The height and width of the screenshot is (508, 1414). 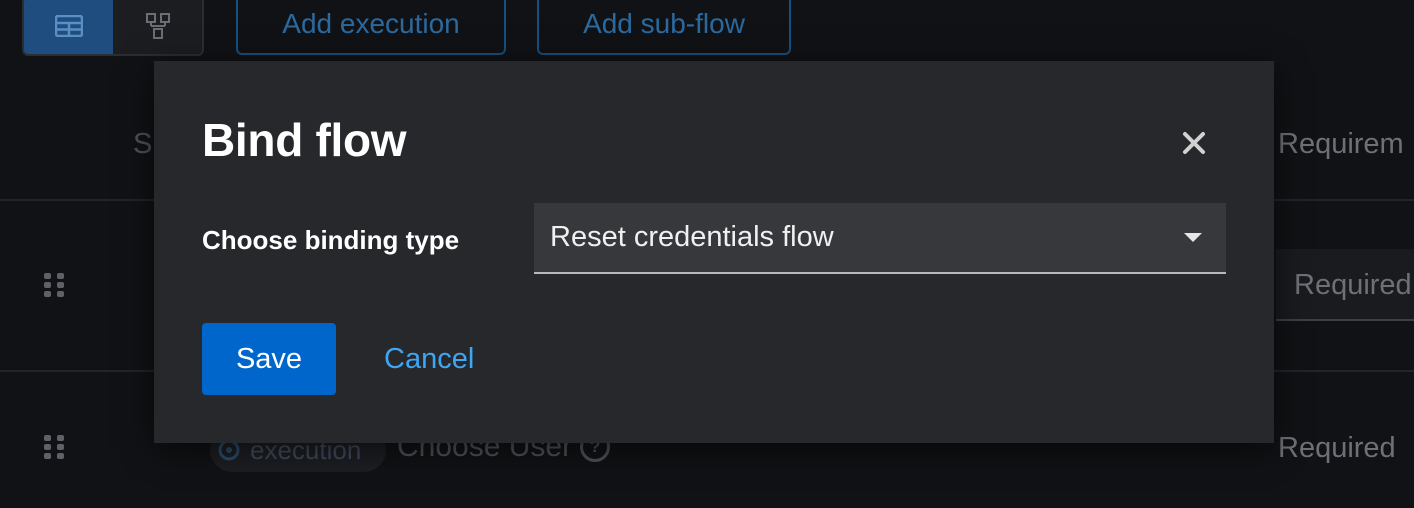 What do you see at coordinates (371, 27) in the screenshot?
I see `add-execution-button: Add execution` at bounding box center [371, 27].